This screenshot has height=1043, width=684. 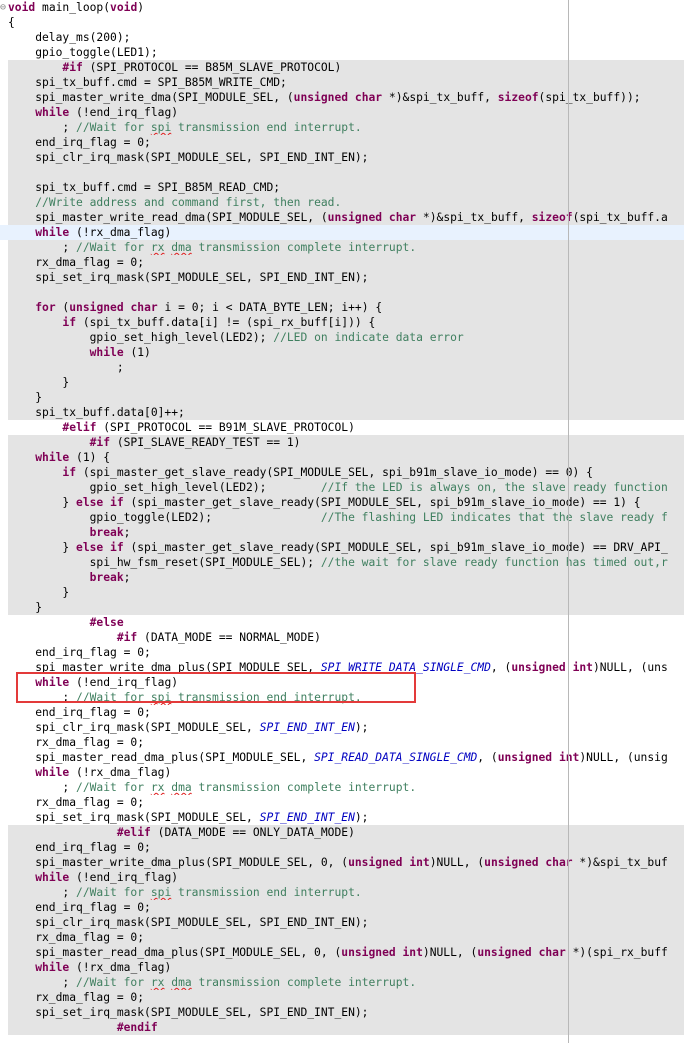 I want to click on code-line-text: delay_ms(200);, so click(x=69, y=37).